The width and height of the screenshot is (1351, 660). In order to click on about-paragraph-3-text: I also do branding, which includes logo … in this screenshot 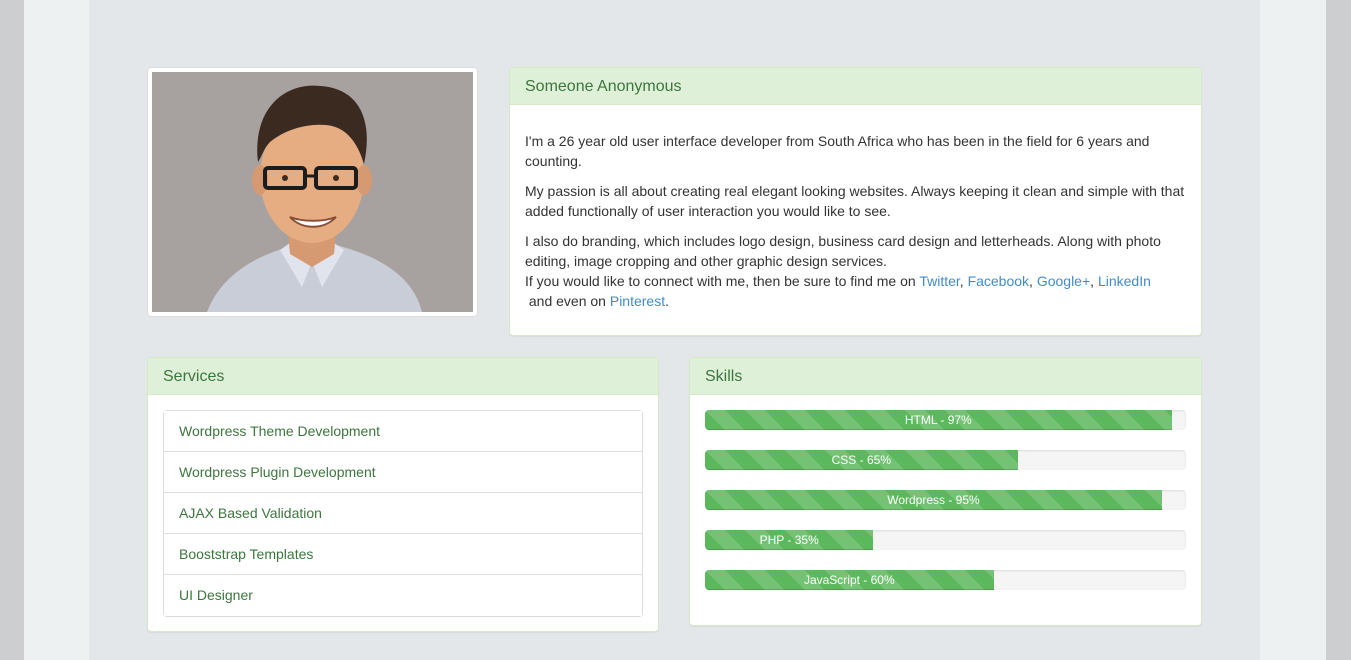, I will do `click(843, 251)`.